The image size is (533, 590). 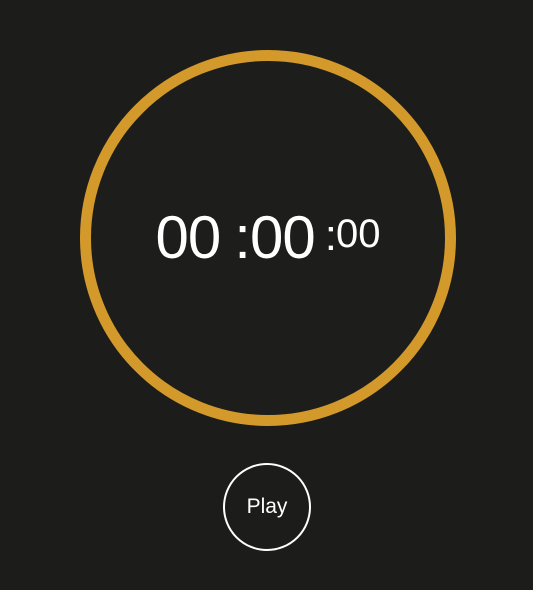 I want to click on seconds-colon: :, so click(x=330, y=235).